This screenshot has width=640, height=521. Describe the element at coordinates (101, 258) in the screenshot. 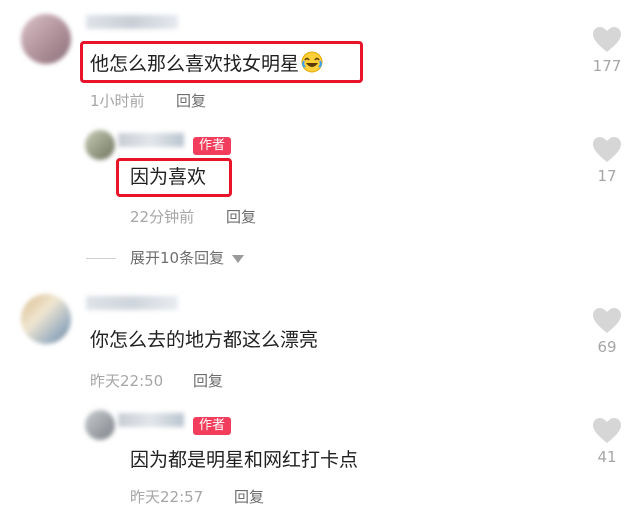

I see `divider-line` at that location.